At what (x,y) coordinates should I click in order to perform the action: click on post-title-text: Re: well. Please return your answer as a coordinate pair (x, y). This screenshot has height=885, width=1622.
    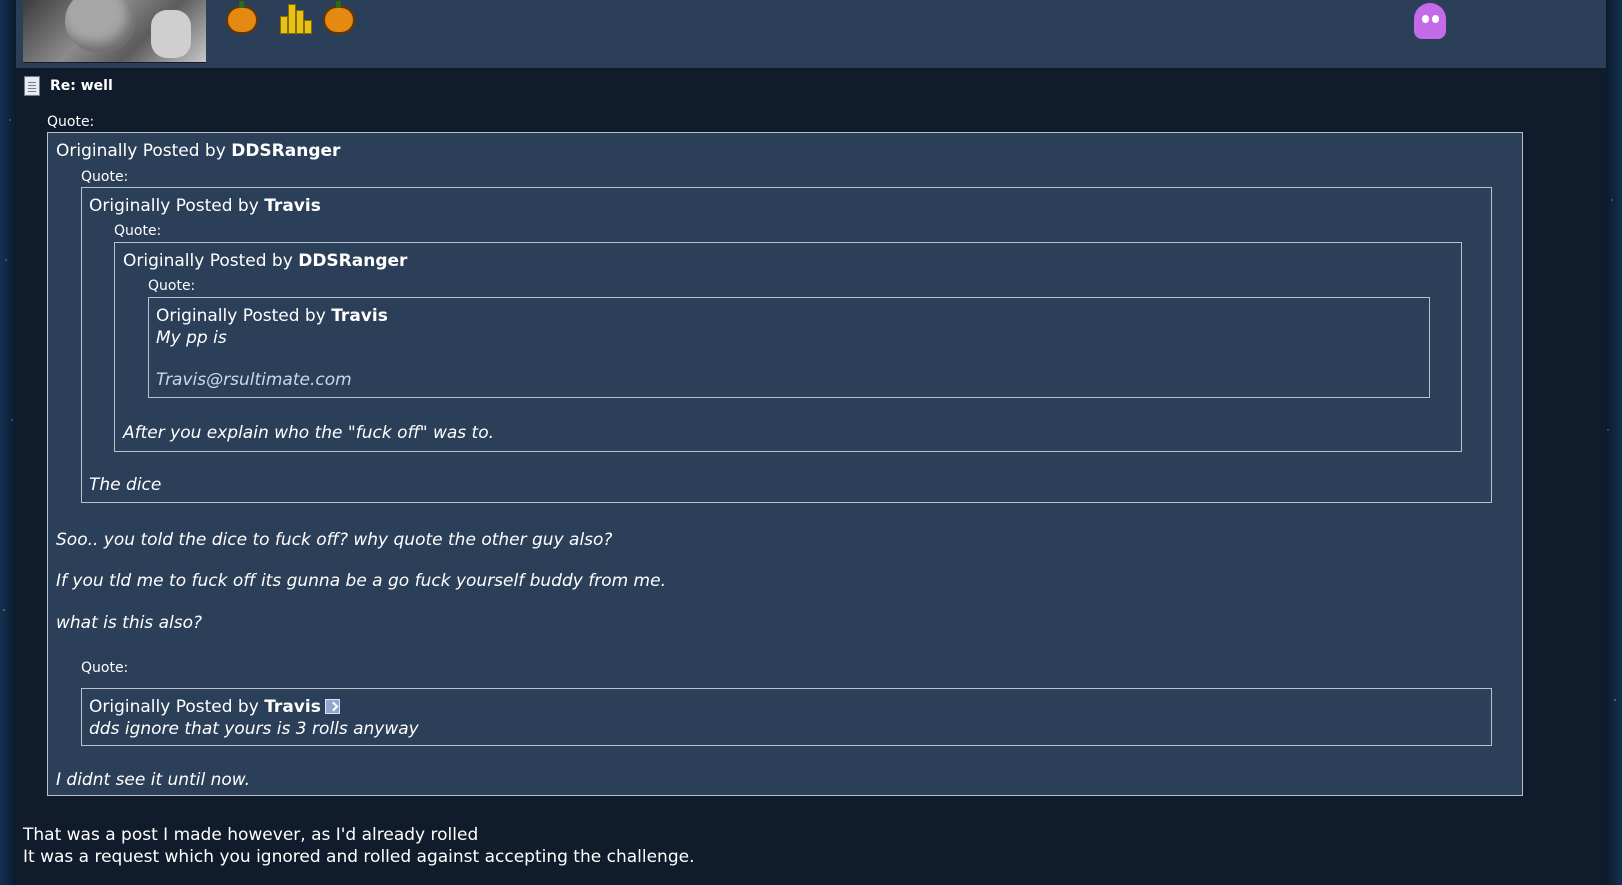
    Looking at the image, I should click on (81, 86).